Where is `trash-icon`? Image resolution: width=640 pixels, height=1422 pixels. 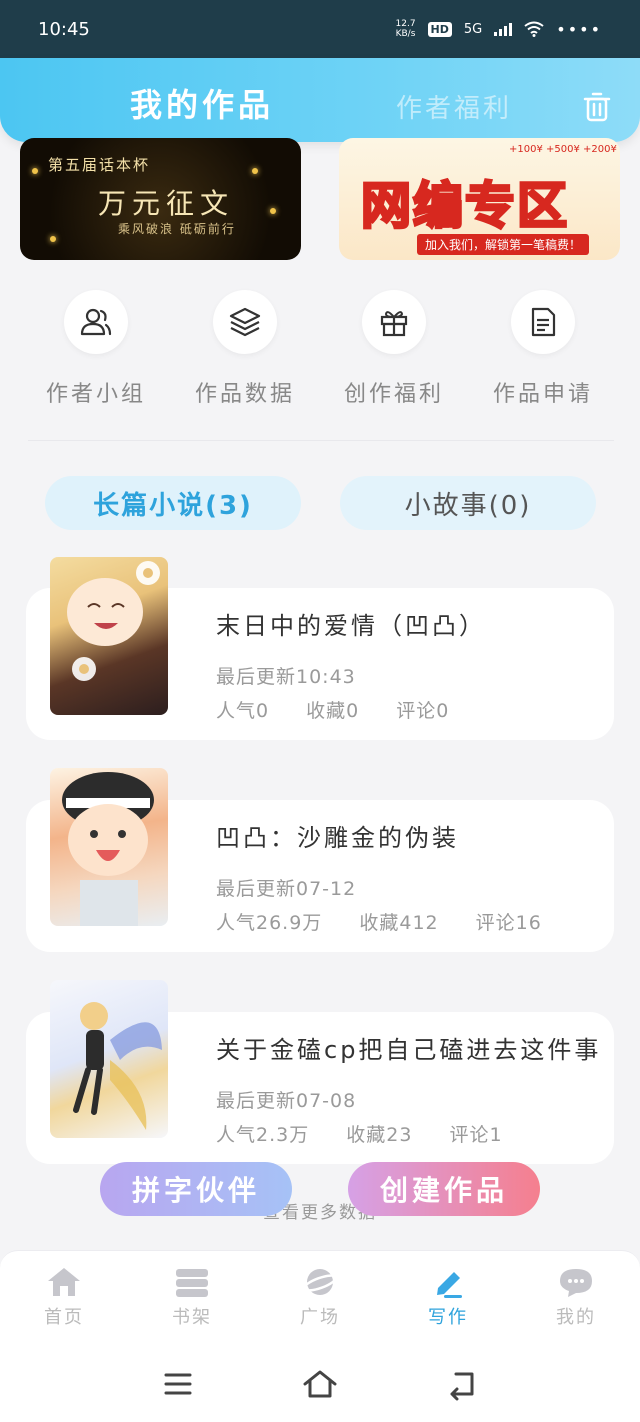
trash-icon is located at coordinates (597, 107).